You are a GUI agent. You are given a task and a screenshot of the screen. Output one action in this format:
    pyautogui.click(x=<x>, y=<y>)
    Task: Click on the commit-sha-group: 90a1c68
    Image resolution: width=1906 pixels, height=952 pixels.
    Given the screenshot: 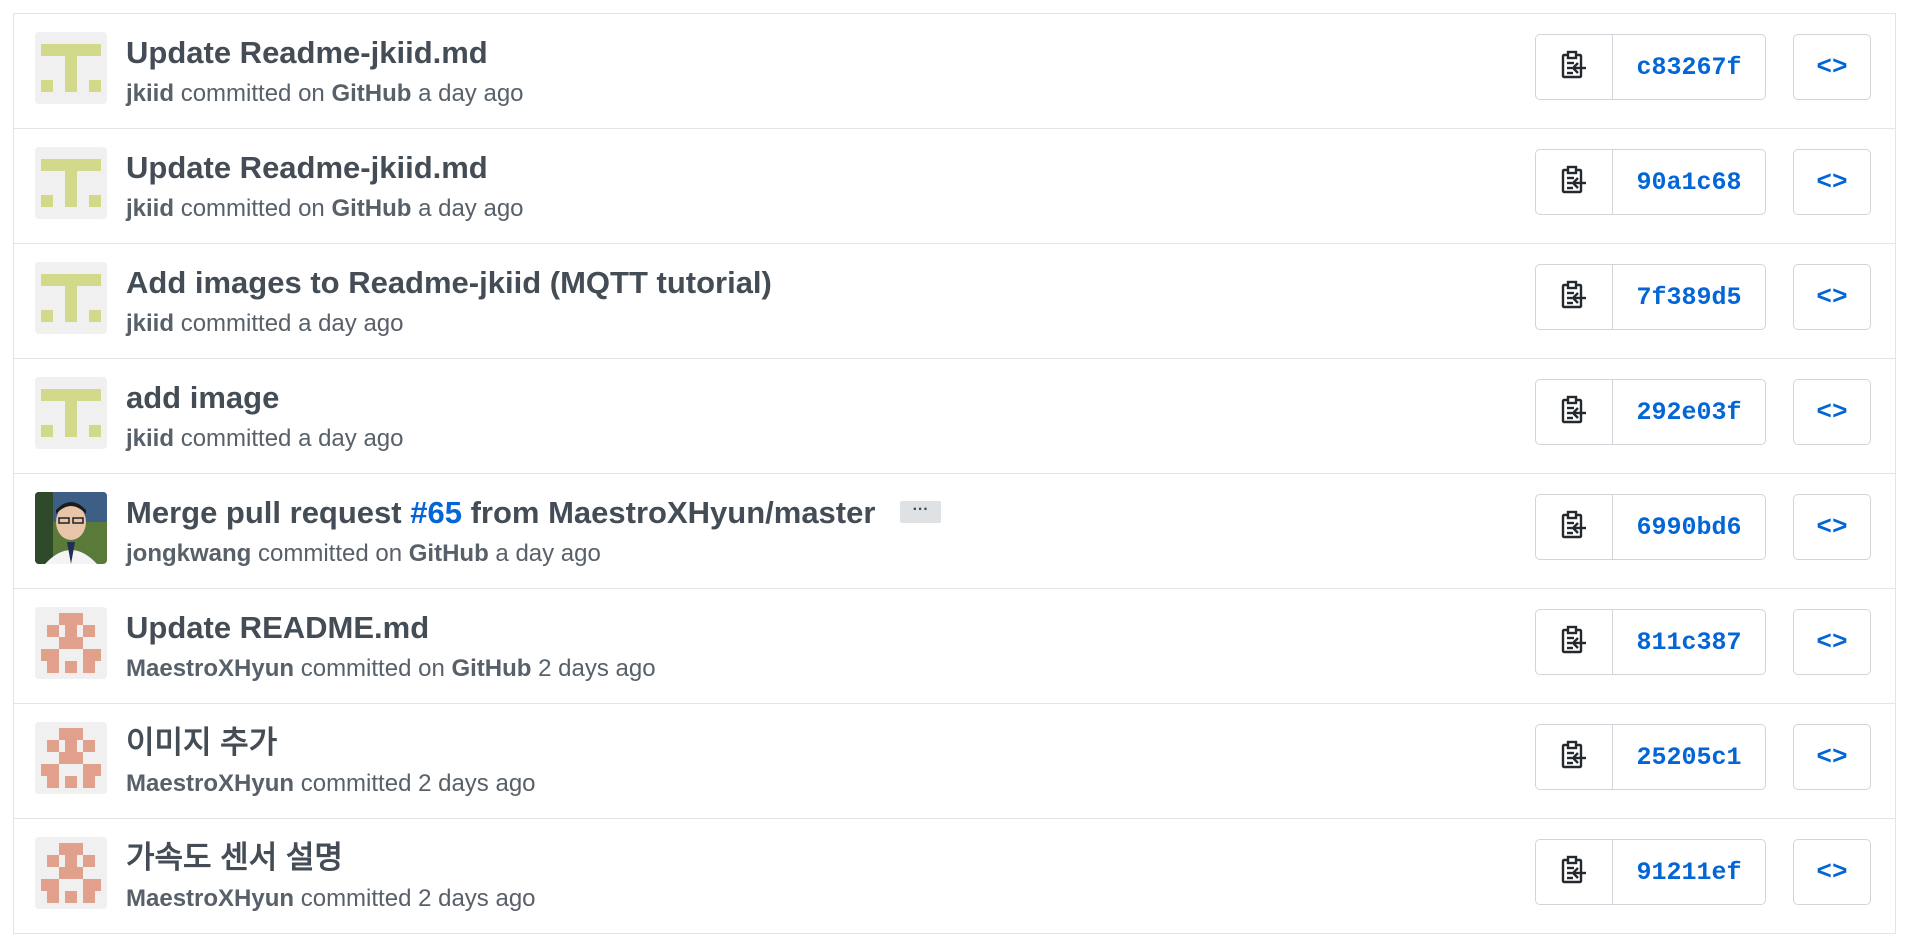 What is the action you would take?
    pyautogui.click(x=1650, y=182)
    